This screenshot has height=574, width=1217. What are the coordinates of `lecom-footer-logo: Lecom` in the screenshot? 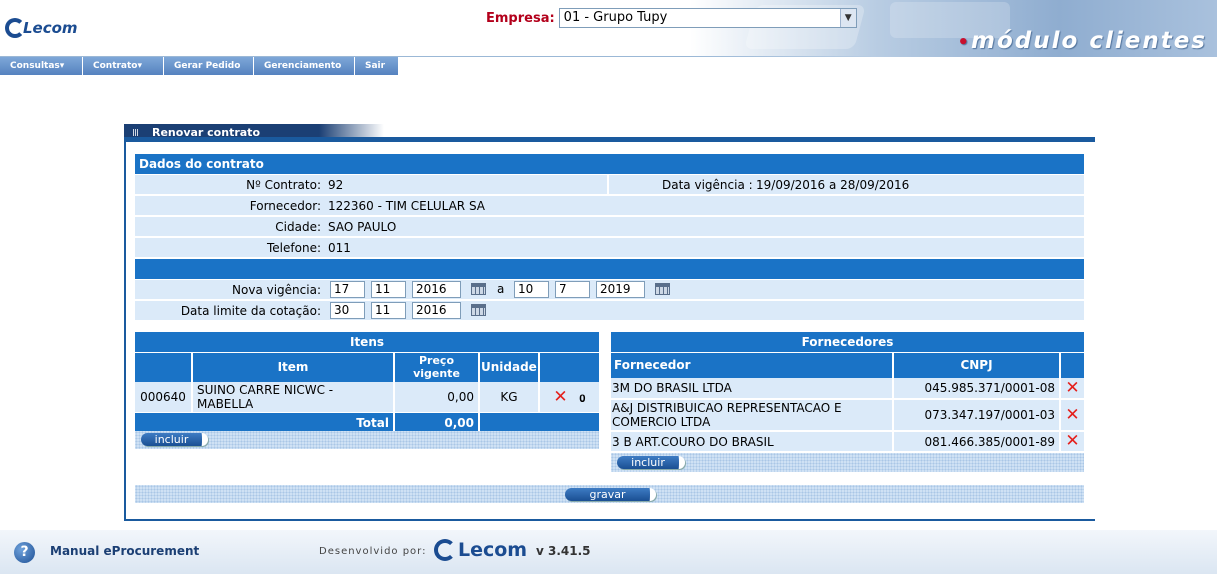 It's located at (480, 550).